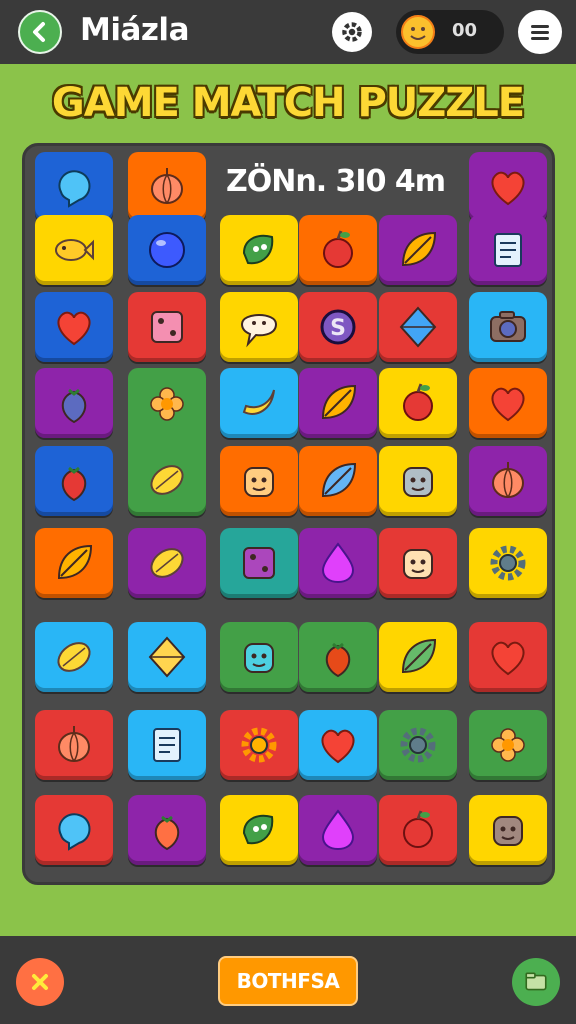  I want to click on feather-icon, so click(339, 480).